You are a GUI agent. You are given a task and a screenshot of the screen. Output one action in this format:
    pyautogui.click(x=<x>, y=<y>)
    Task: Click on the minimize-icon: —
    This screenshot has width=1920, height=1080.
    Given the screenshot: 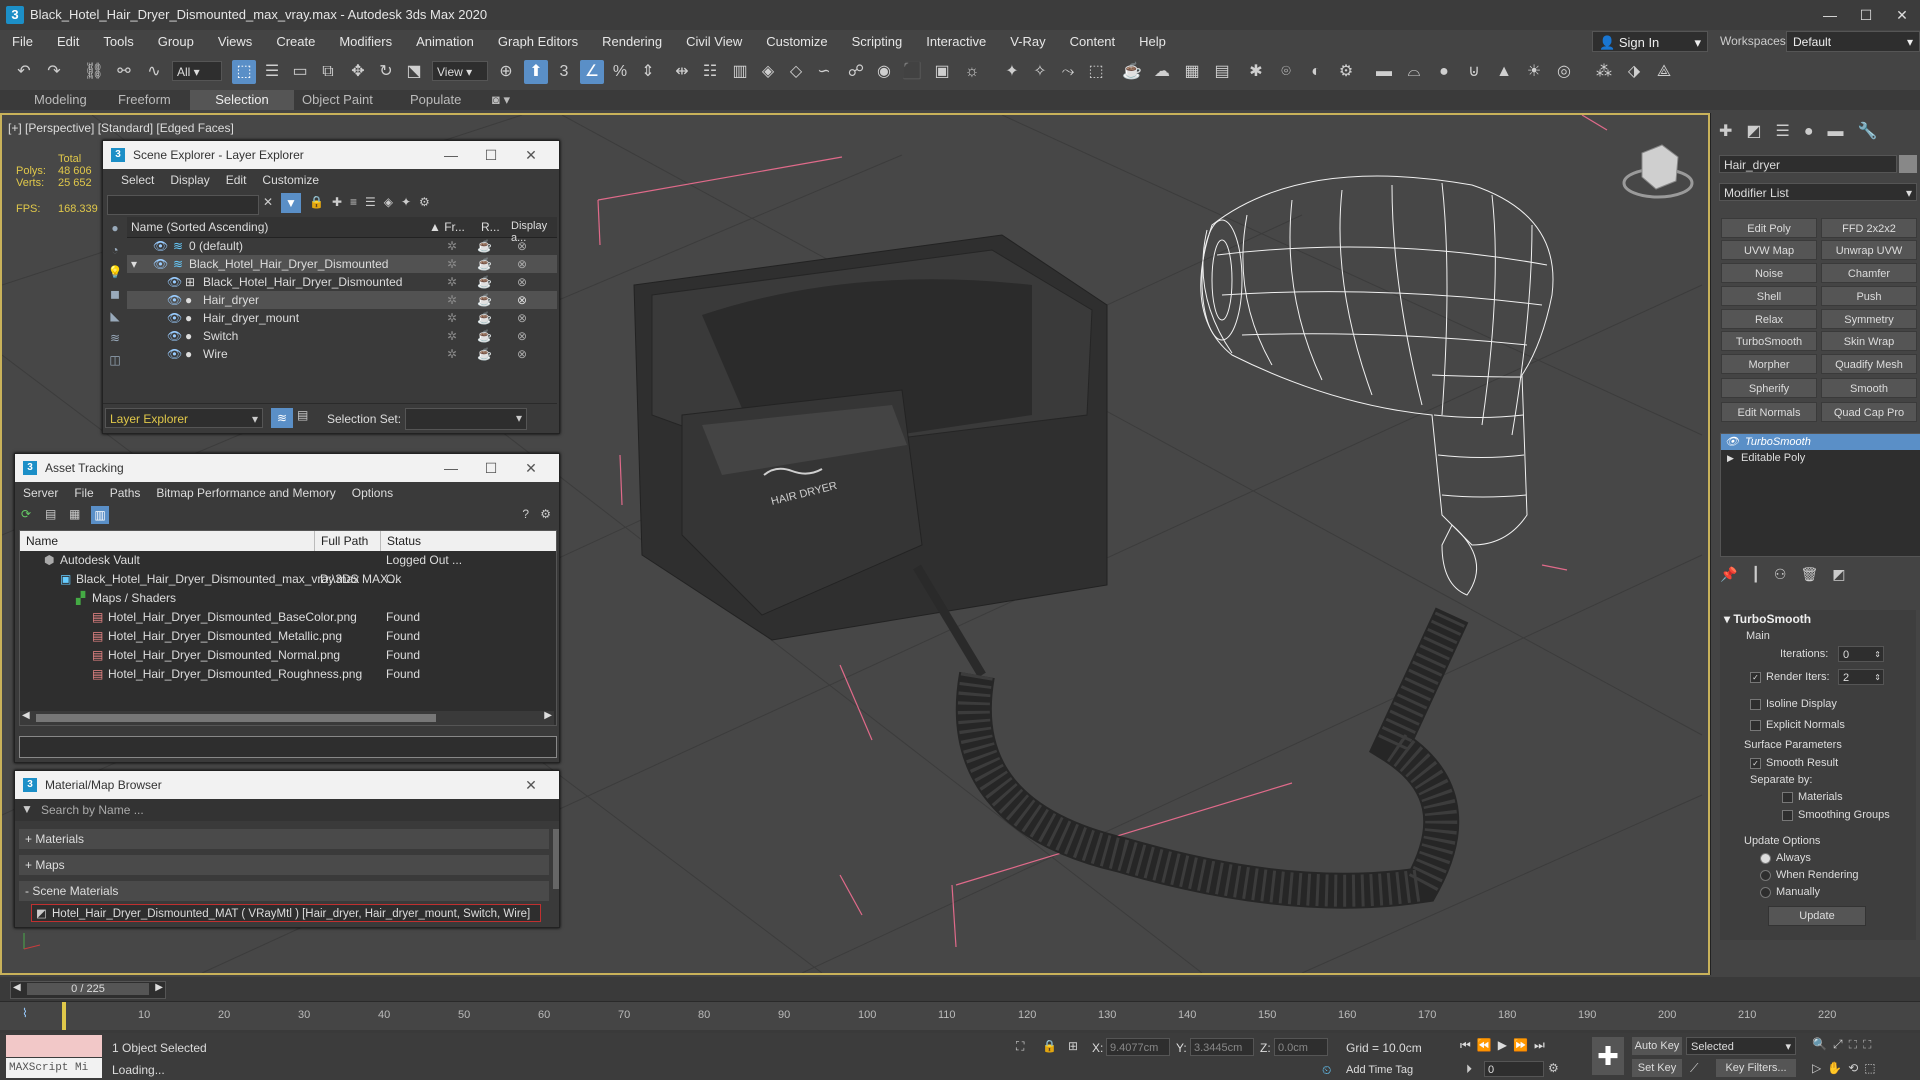 What is the action you would take?
    pyautogui.click(x=451, y=468)
    